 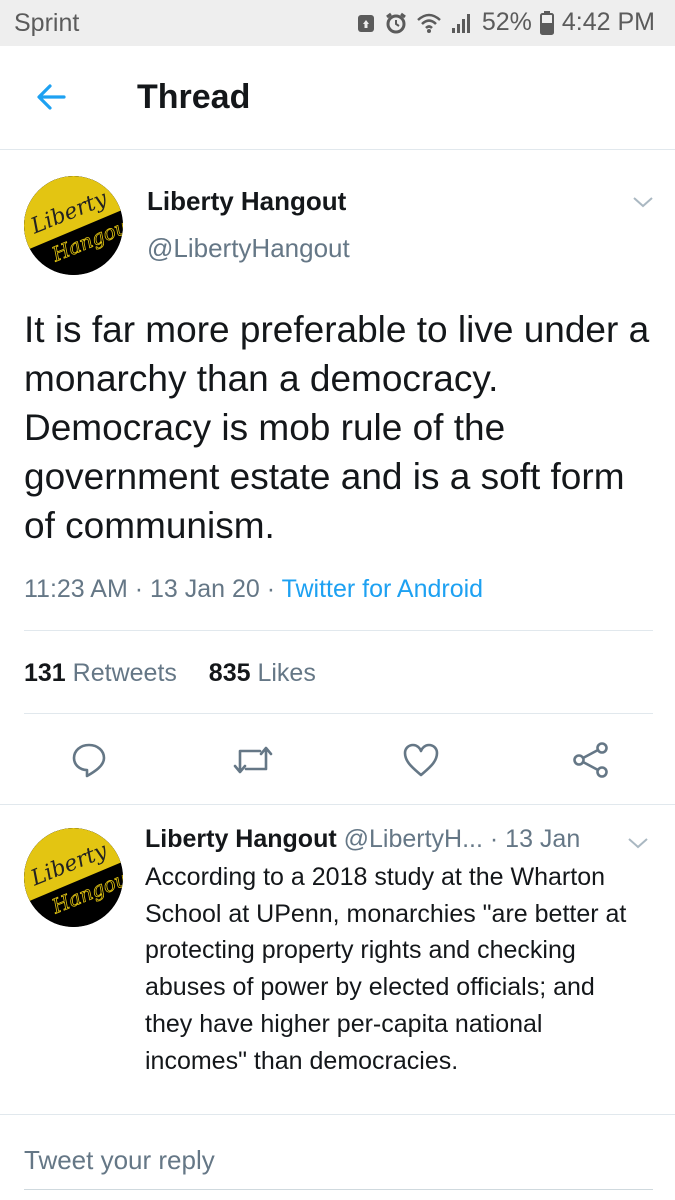 What do you see at coordinates (47, 23) in the screenshot?
I see `carrier-label: Sprint` at bounding box center [47, 23].